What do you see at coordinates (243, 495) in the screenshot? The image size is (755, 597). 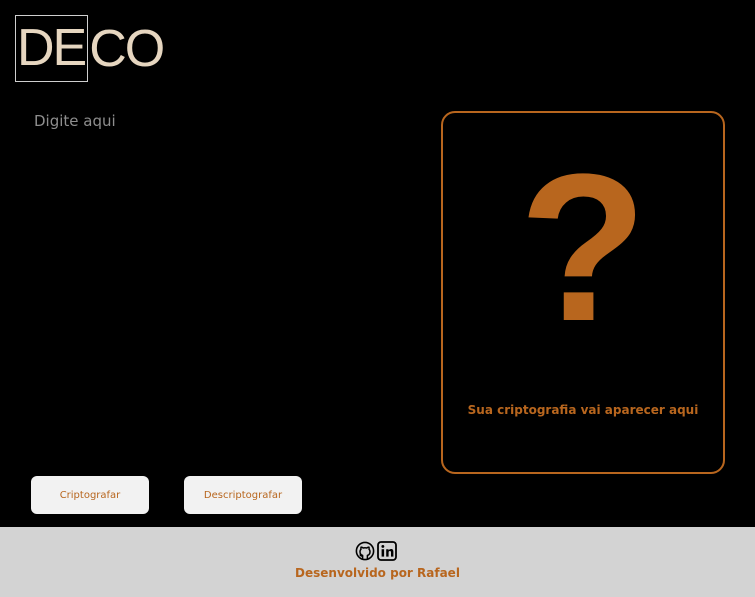 I see `decrypt-button: Descriptografar` at bounding box center [243, 495].